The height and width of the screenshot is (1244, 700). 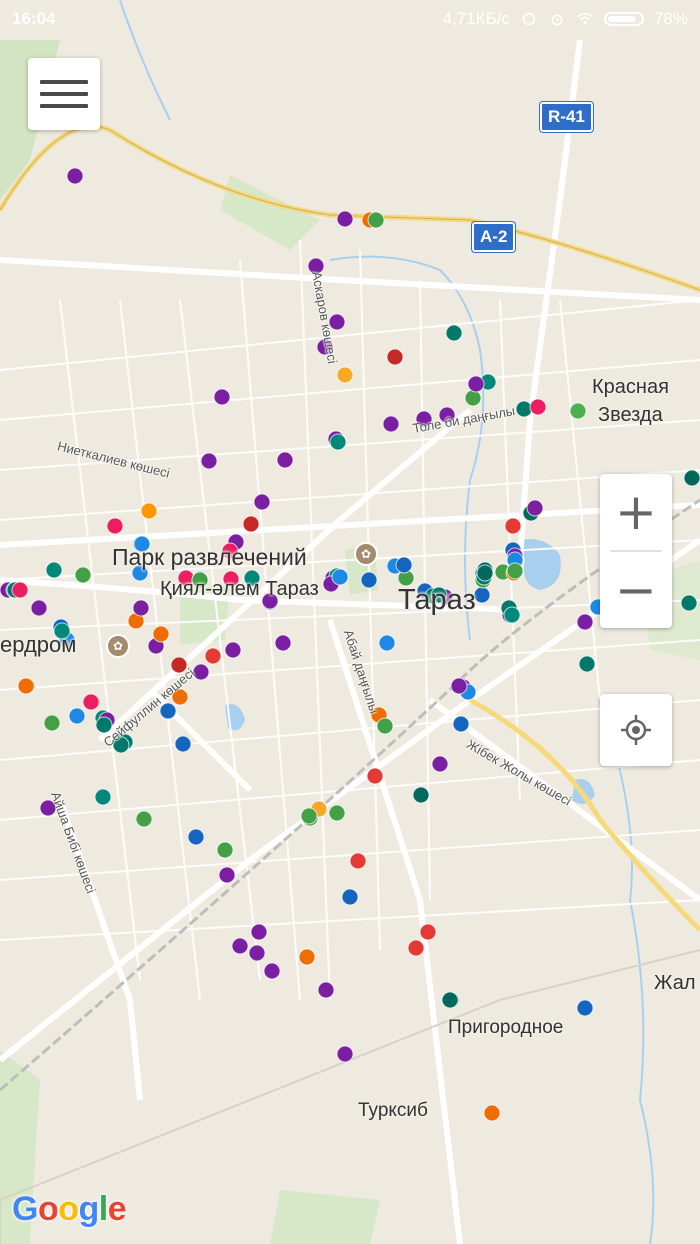 What do you see at coordinates (630, 387) in the screenshot?
I see `place-label-krasnaya: Красная` at bounding box center [630, 387].